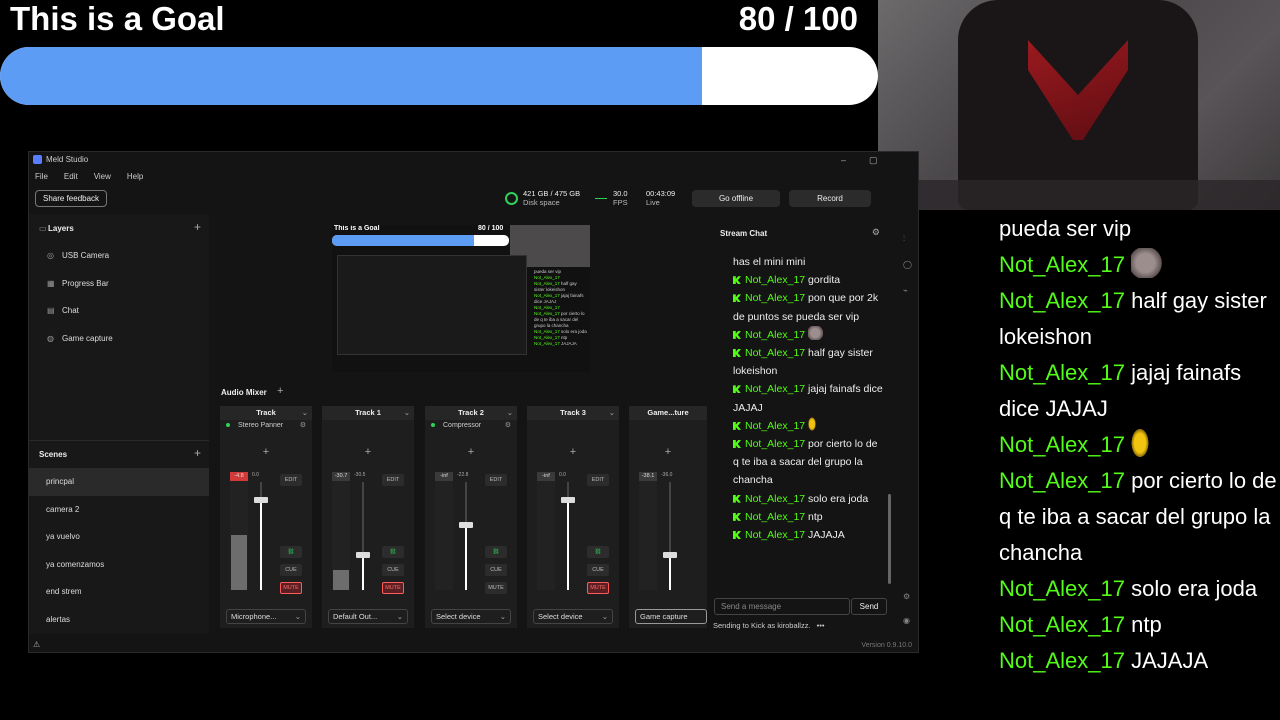 This screenshot has width=1280, height=720. Describe the element at coordinates (368, 413) in the screenshot. I see `track-header: Track 1 ⌄` at that location.